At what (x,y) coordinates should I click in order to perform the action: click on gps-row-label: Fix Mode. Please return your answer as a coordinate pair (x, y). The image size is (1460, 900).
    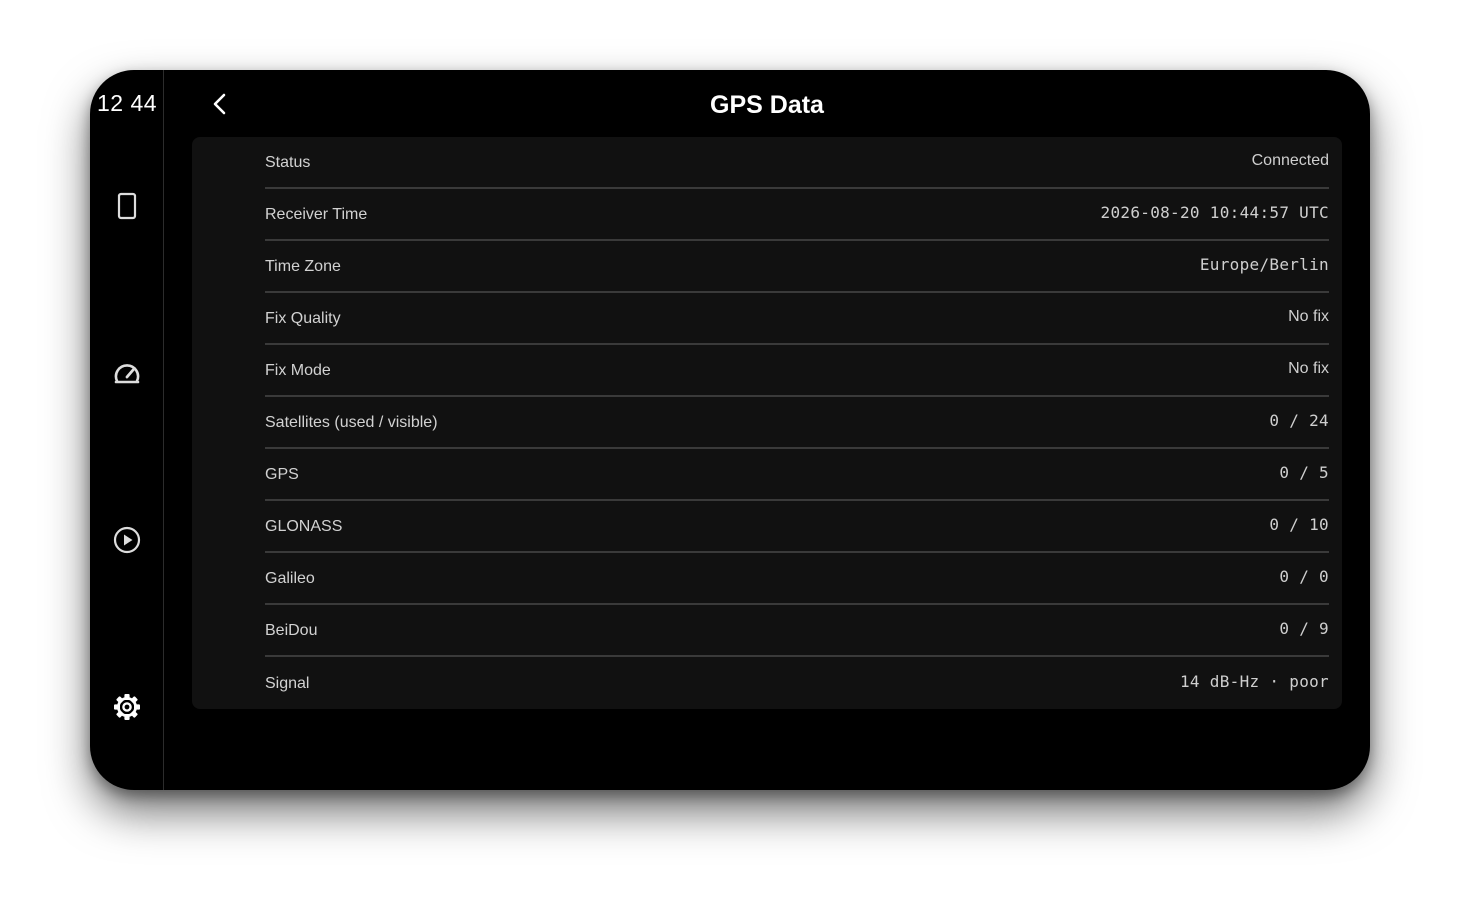
    Looking at the image, I should click on (298, 370).